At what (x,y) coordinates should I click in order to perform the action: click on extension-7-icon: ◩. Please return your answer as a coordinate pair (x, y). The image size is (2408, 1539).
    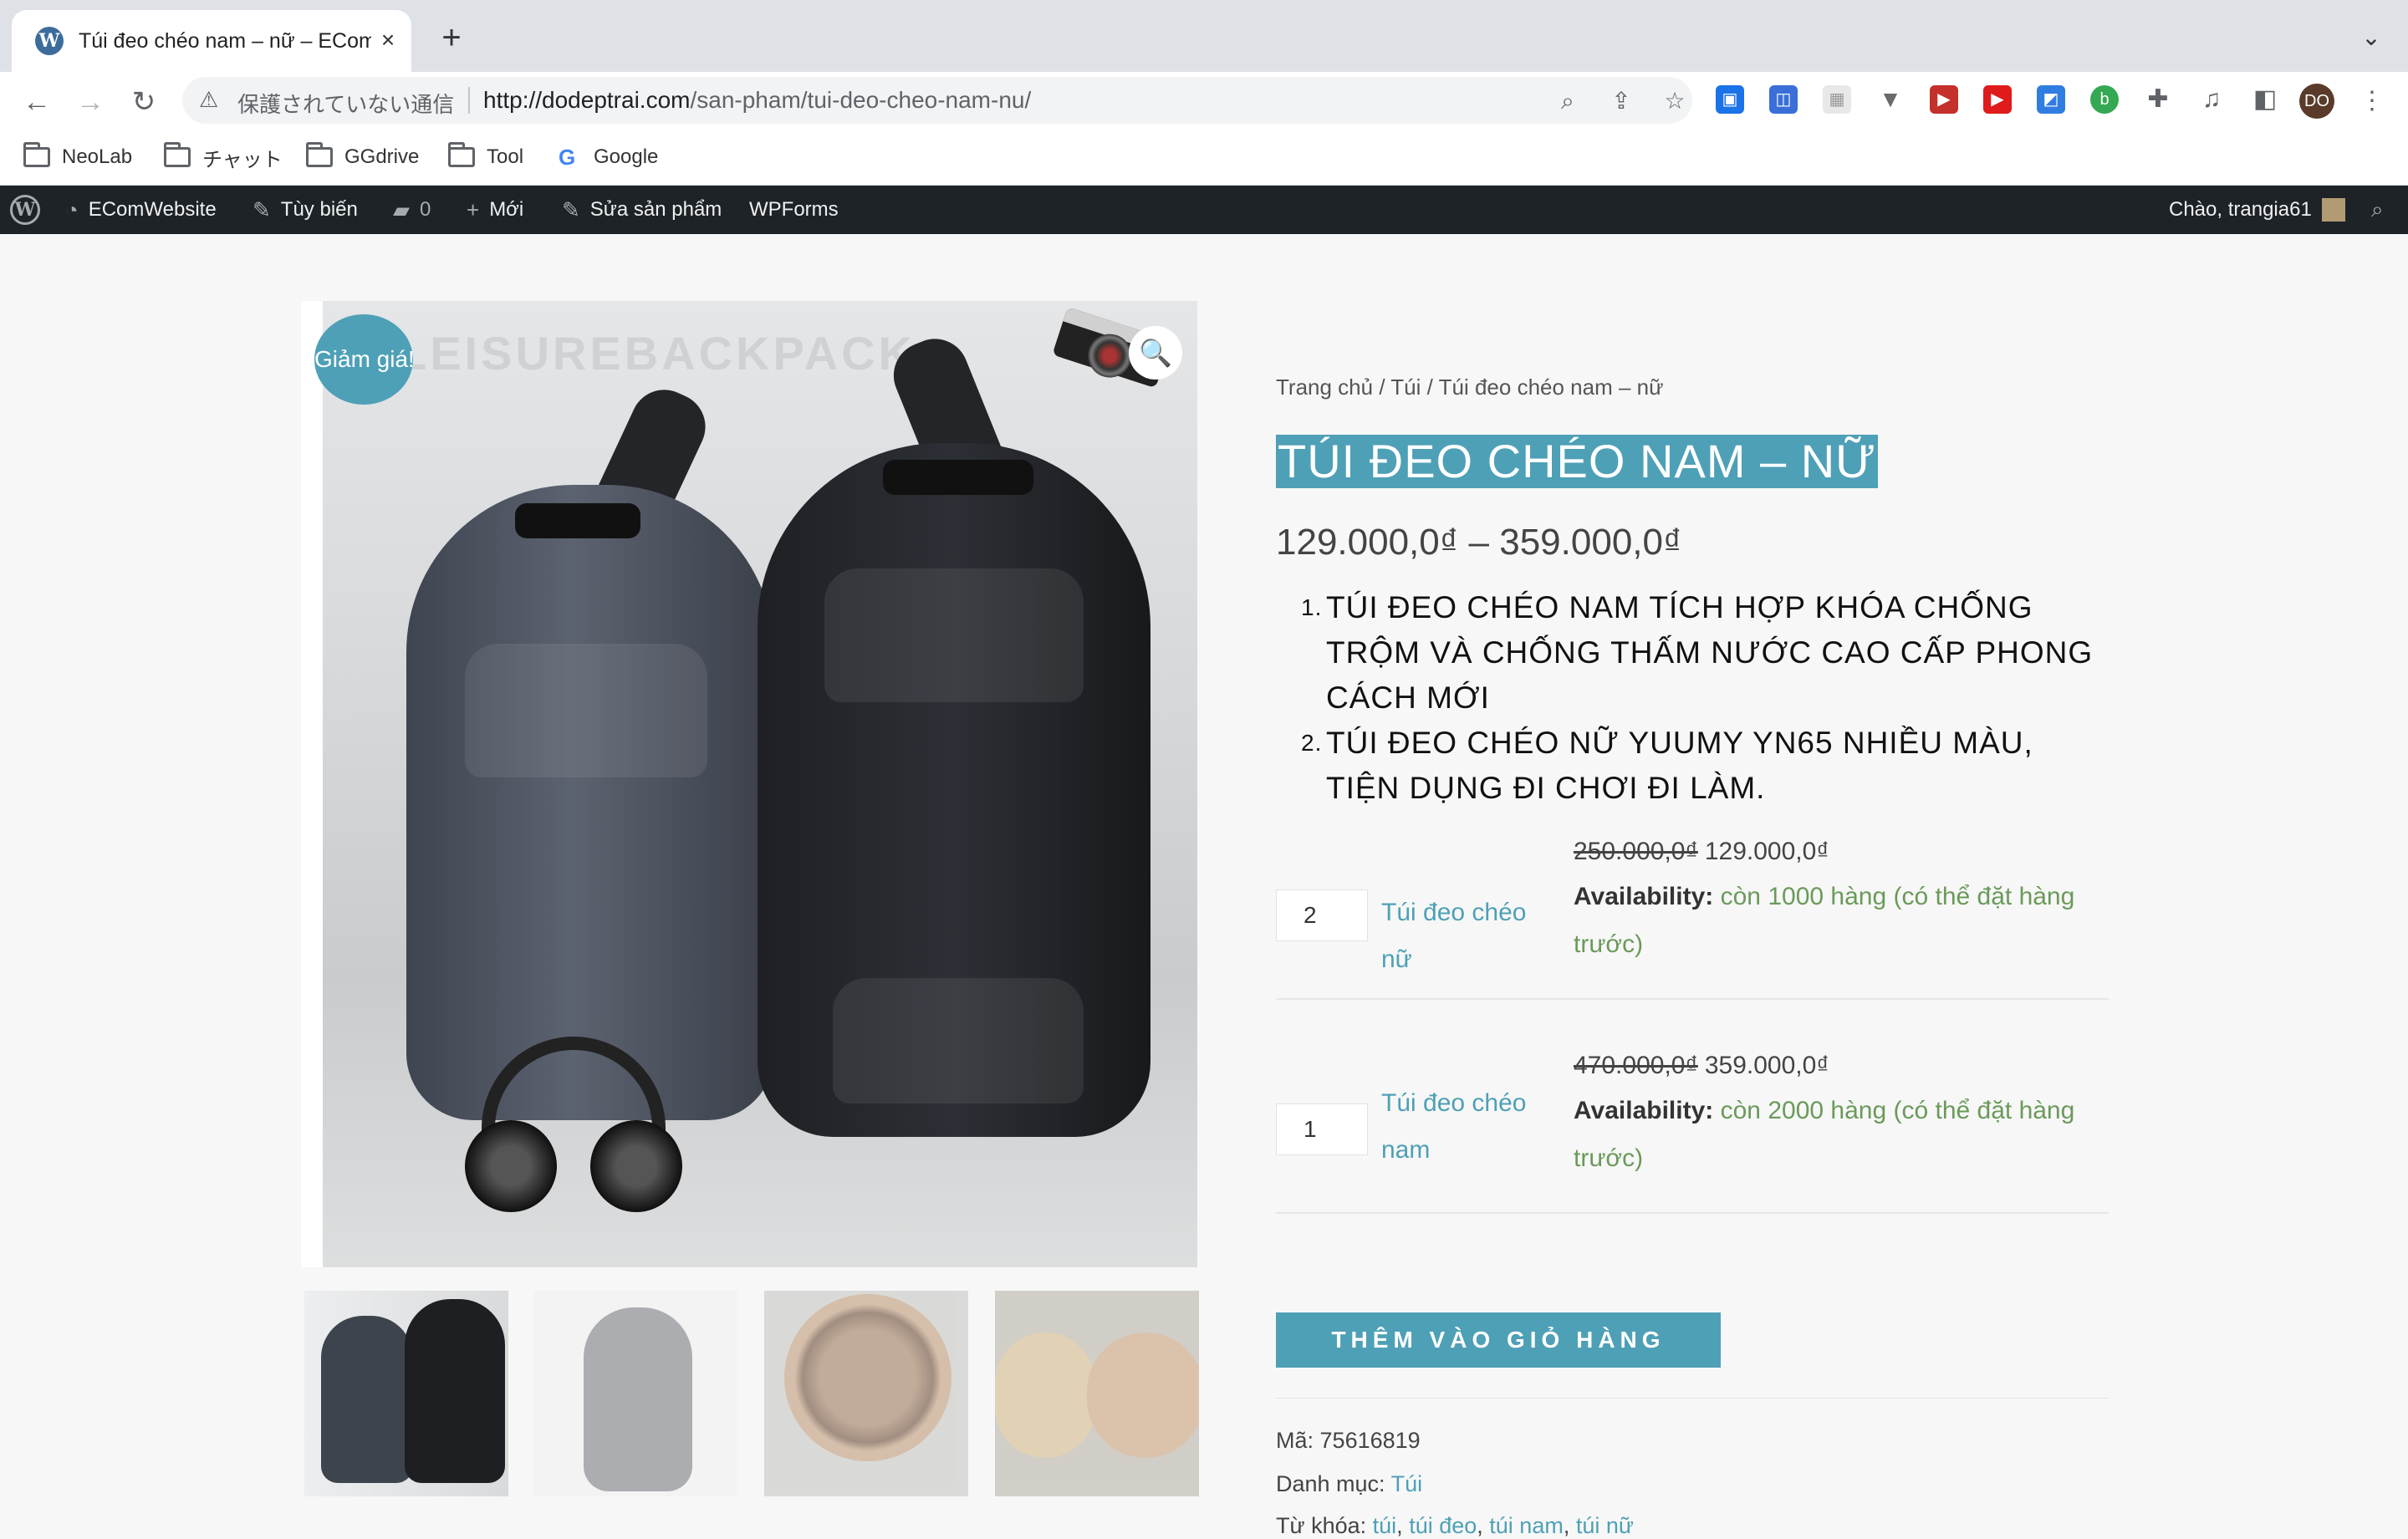
    Looking at the image, I should click on (2051, 99).